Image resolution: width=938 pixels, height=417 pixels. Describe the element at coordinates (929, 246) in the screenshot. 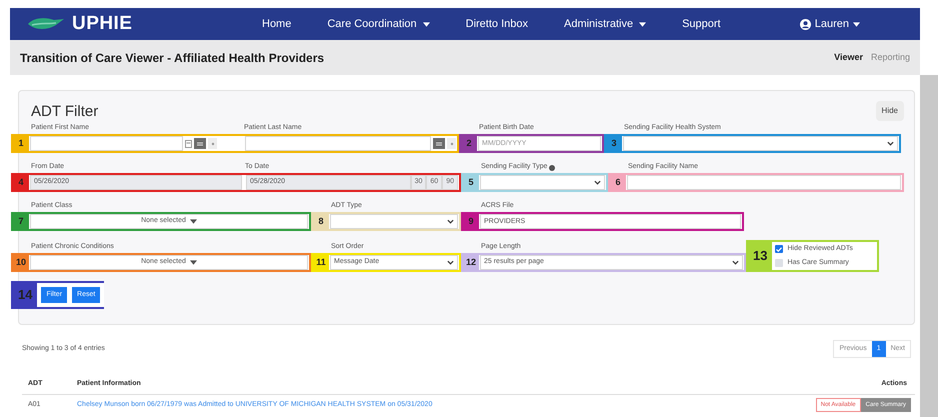

I see `scrollbar` at that location.